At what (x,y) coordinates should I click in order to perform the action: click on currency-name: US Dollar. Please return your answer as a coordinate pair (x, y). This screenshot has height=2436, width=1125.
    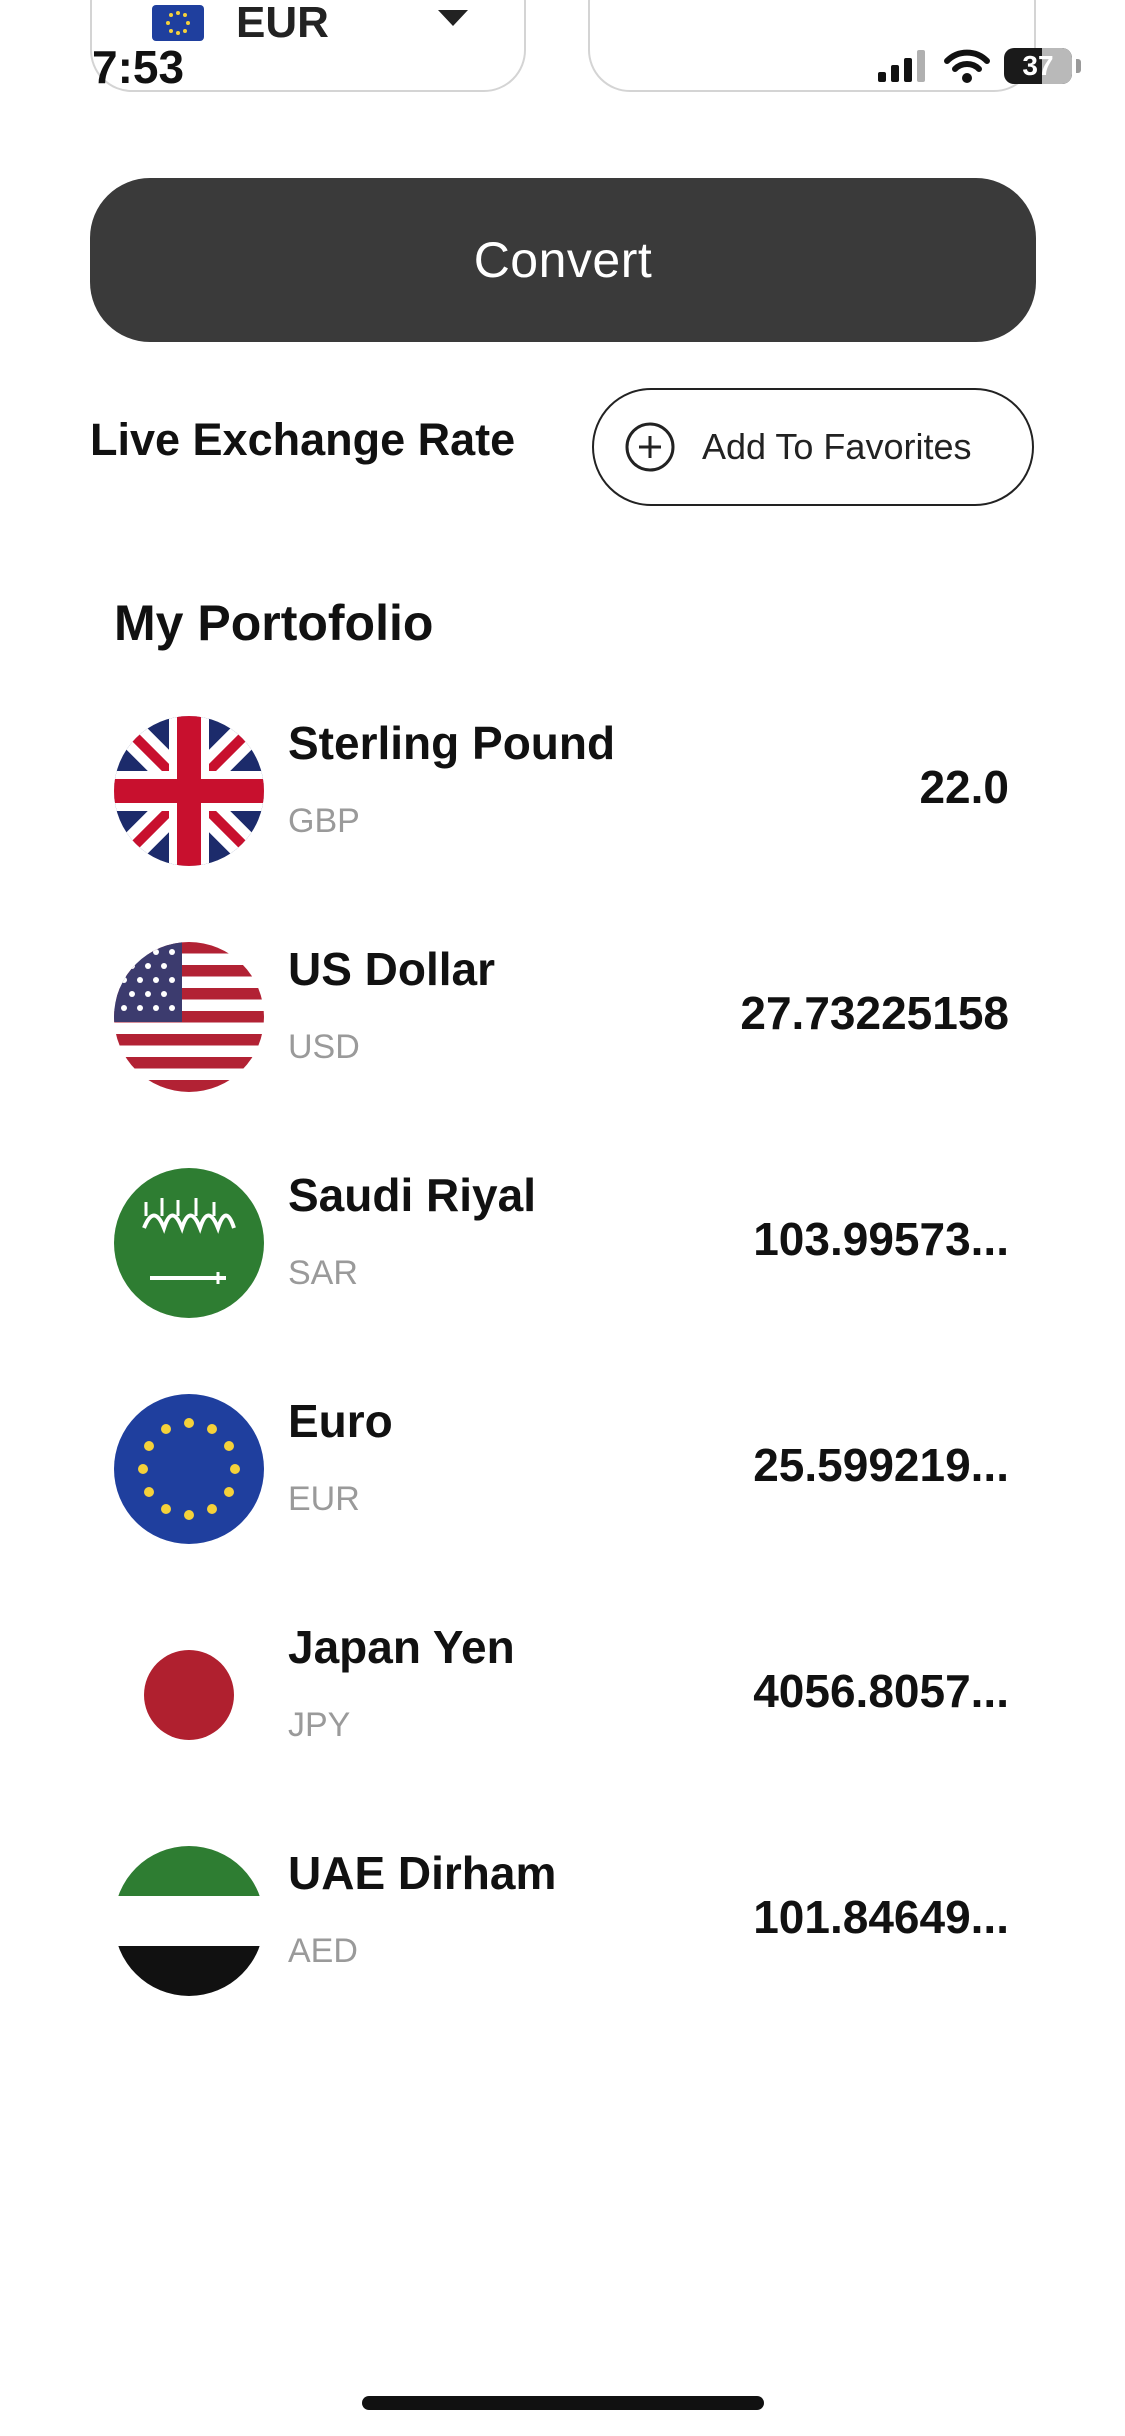
    Looking at the image, I should click on (392, 969).